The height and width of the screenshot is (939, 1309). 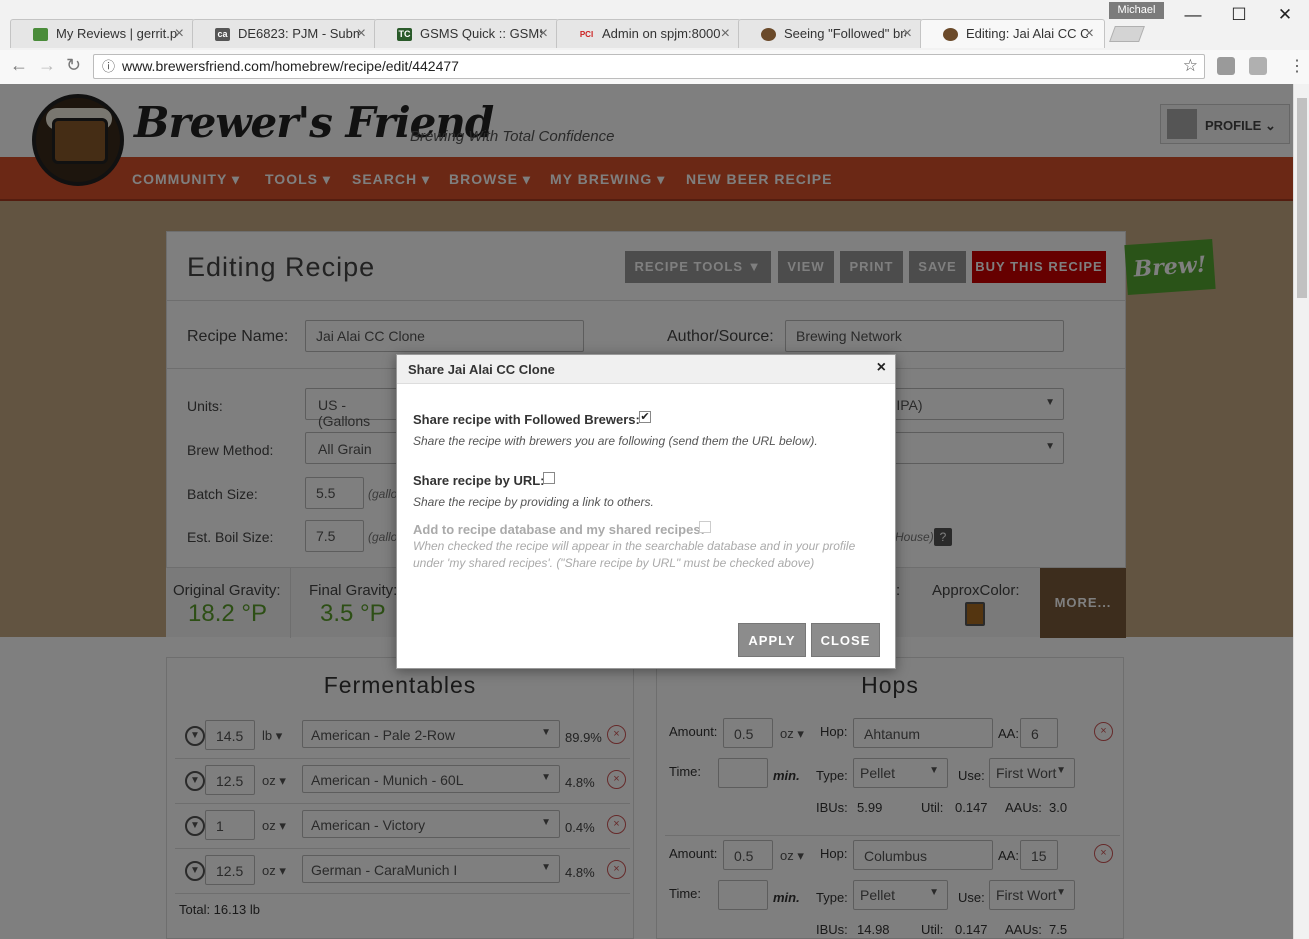 I want to click on tab-title: Admin on spjm:8000 |, so click(x=663, y=33).